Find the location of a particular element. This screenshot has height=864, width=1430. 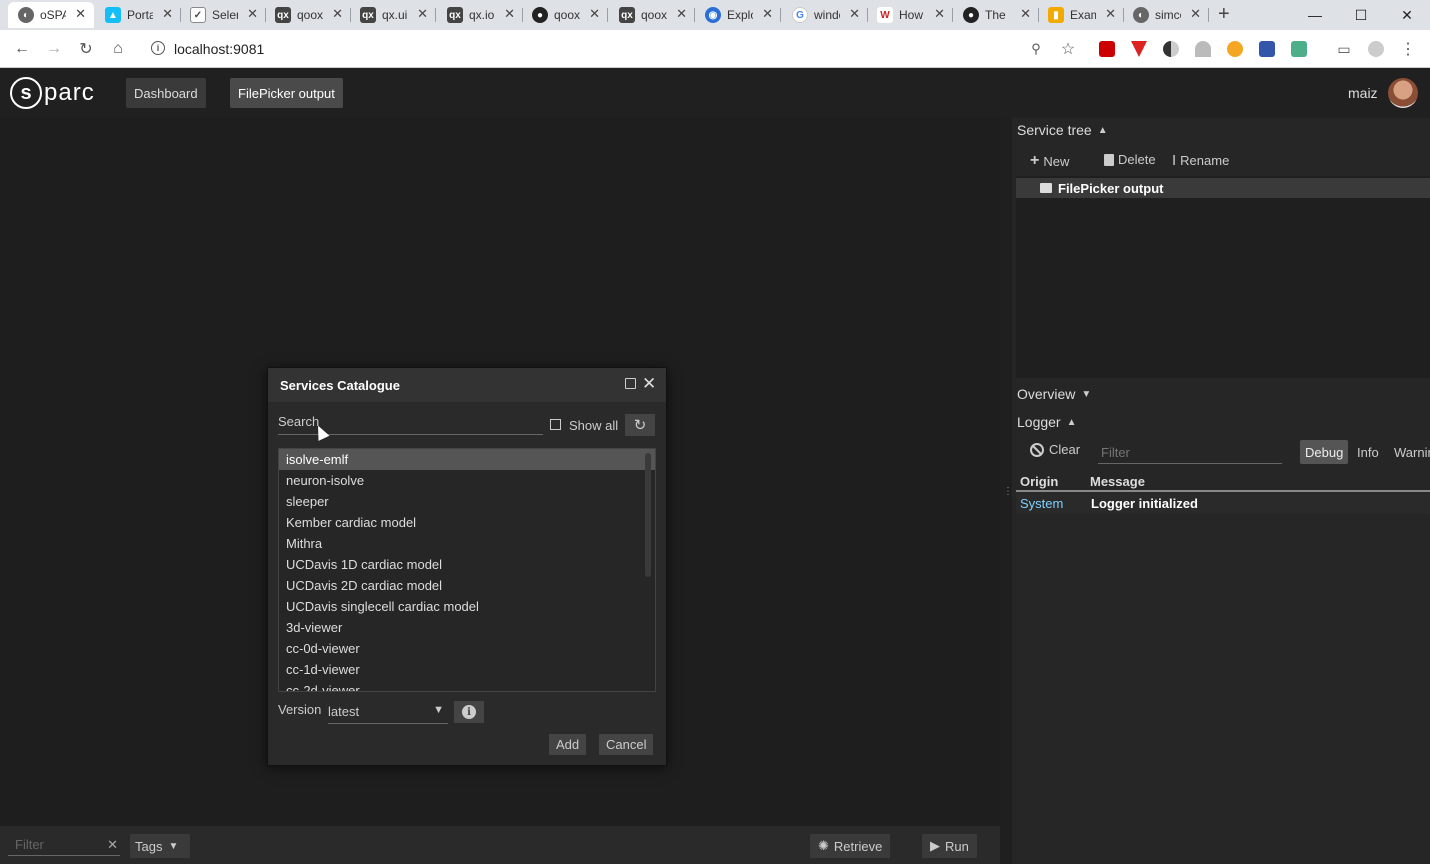

add-button: Add is located at coordinates (568, 744).